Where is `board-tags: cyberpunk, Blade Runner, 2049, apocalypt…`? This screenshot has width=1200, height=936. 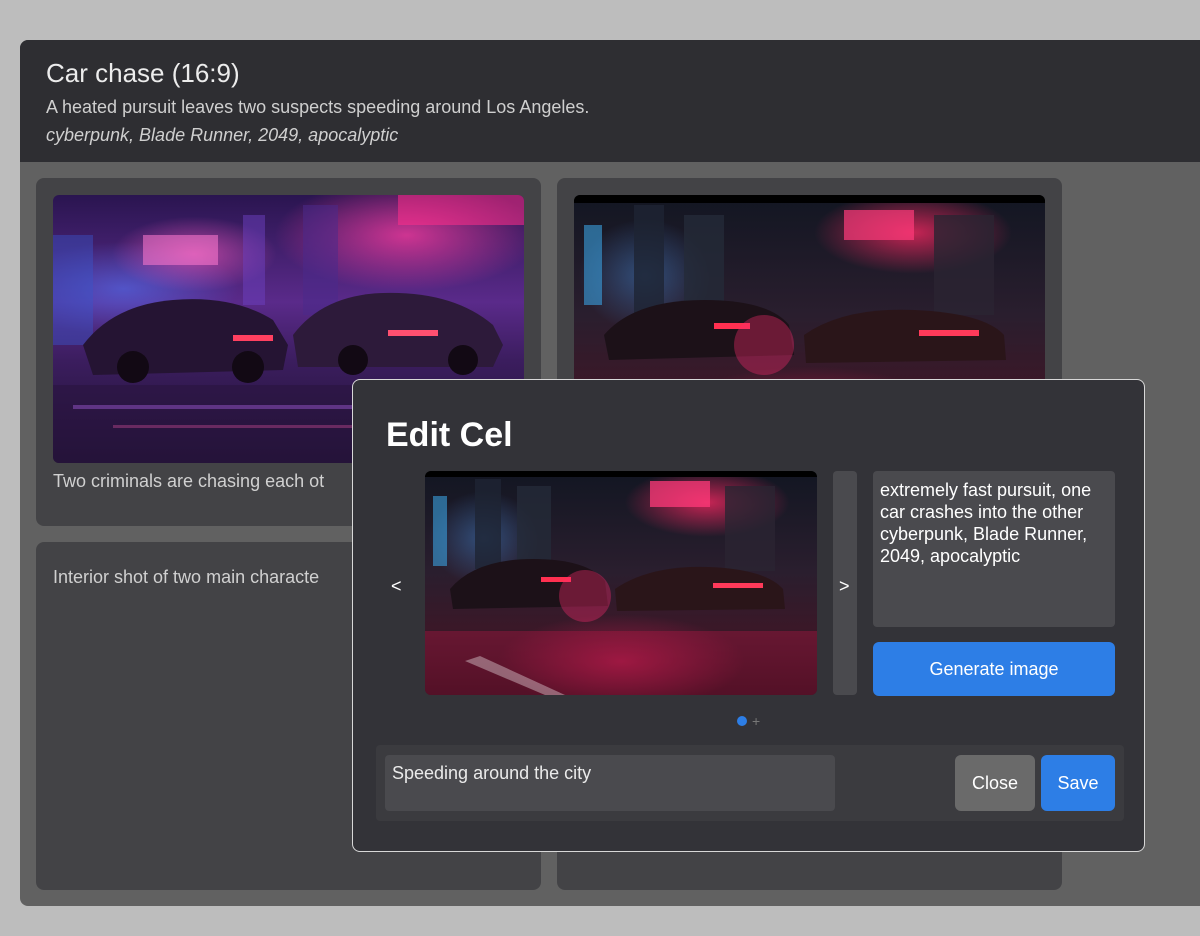 board-tags: cyberpunk, Blade Runner, 2049, apocalypt… is located at coordinates (222, 135).